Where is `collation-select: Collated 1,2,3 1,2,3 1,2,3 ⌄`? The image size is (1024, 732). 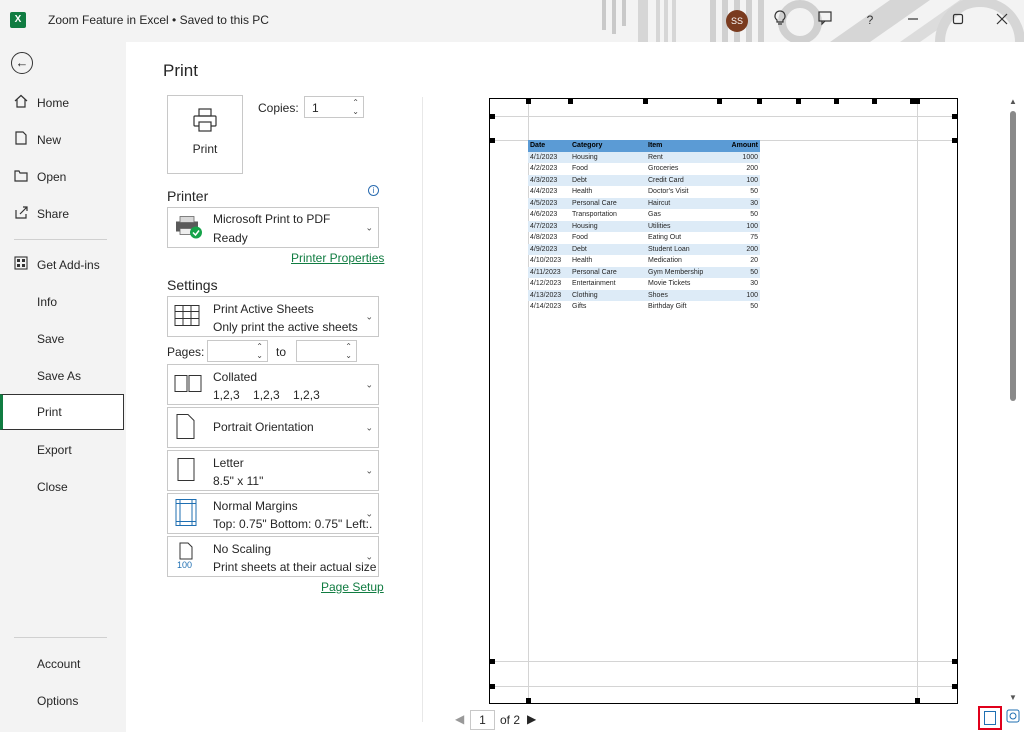
collation-select: Collated 1,2,3 1,2,3 1,2,3 ⌄ is located at coordinates (273, 384).